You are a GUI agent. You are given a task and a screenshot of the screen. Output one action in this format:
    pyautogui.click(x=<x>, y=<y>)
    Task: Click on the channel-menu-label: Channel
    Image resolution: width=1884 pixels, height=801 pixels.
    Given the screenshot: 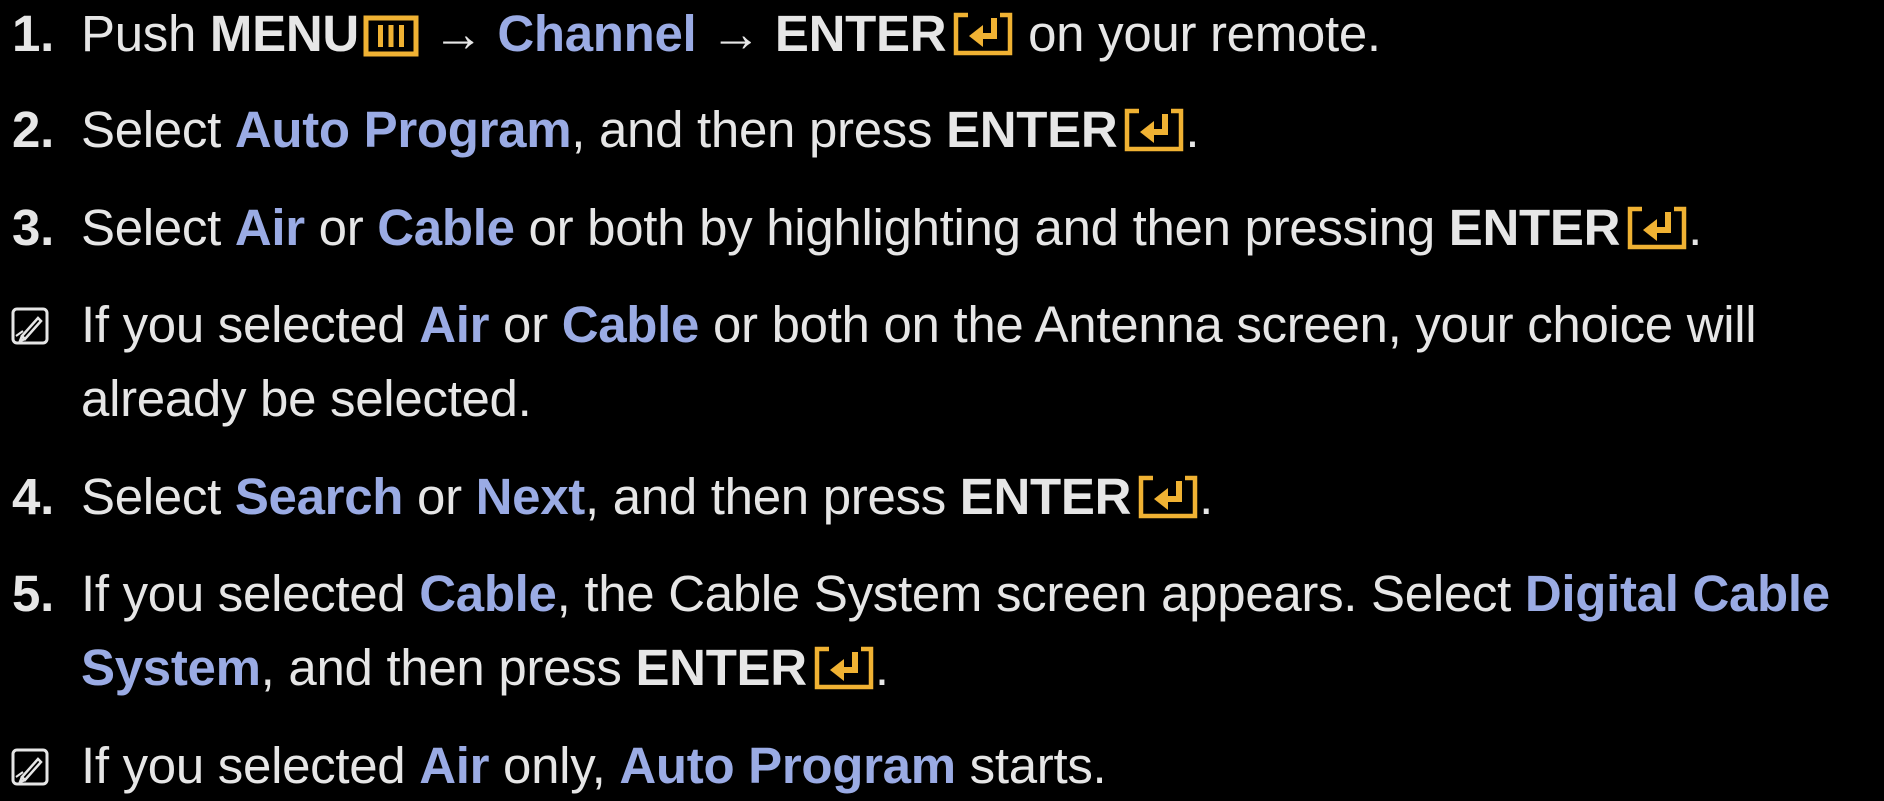 What is the action you would take?
    pyautogui.click(x=597, y=33)
    